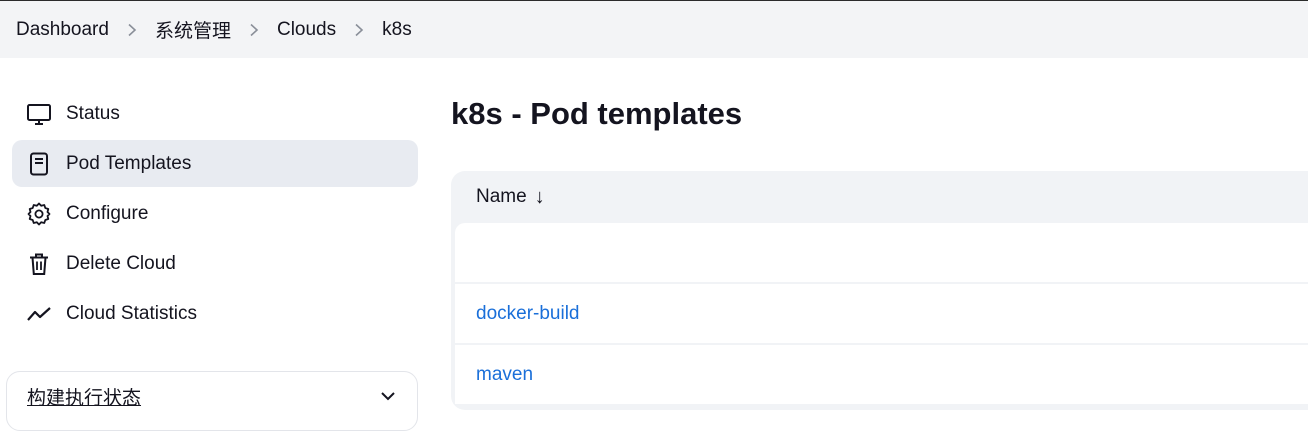 The width and height of the screenshot is (1308, 431). I want to click on sidebar-item-status: Status, so click(215, 113).